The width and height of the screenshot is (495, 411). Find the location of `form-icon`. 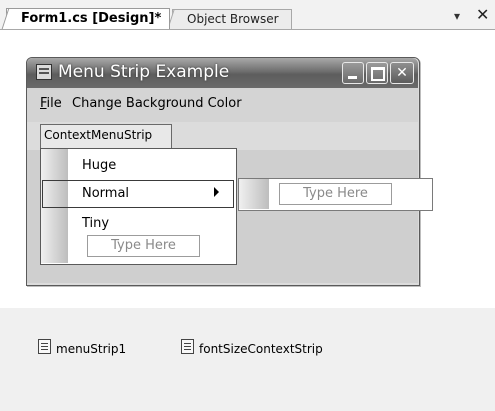

form-icon is located at coordinates (44, 72).